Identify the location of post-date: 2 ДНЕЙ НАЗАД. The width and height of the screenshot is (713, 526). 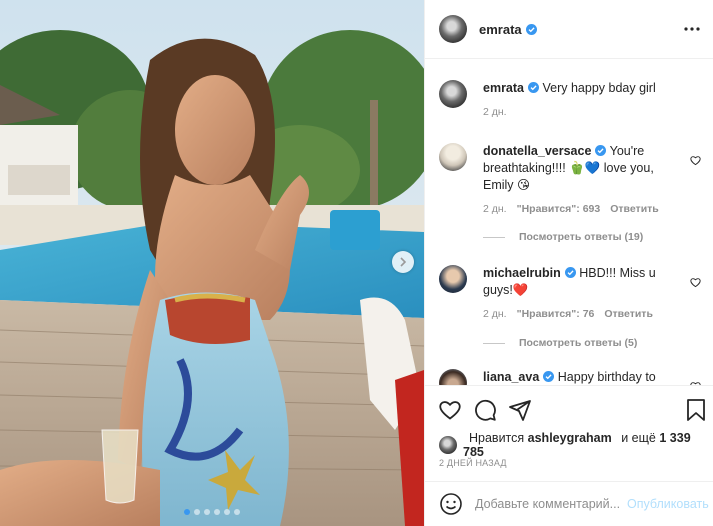
(473, 463).